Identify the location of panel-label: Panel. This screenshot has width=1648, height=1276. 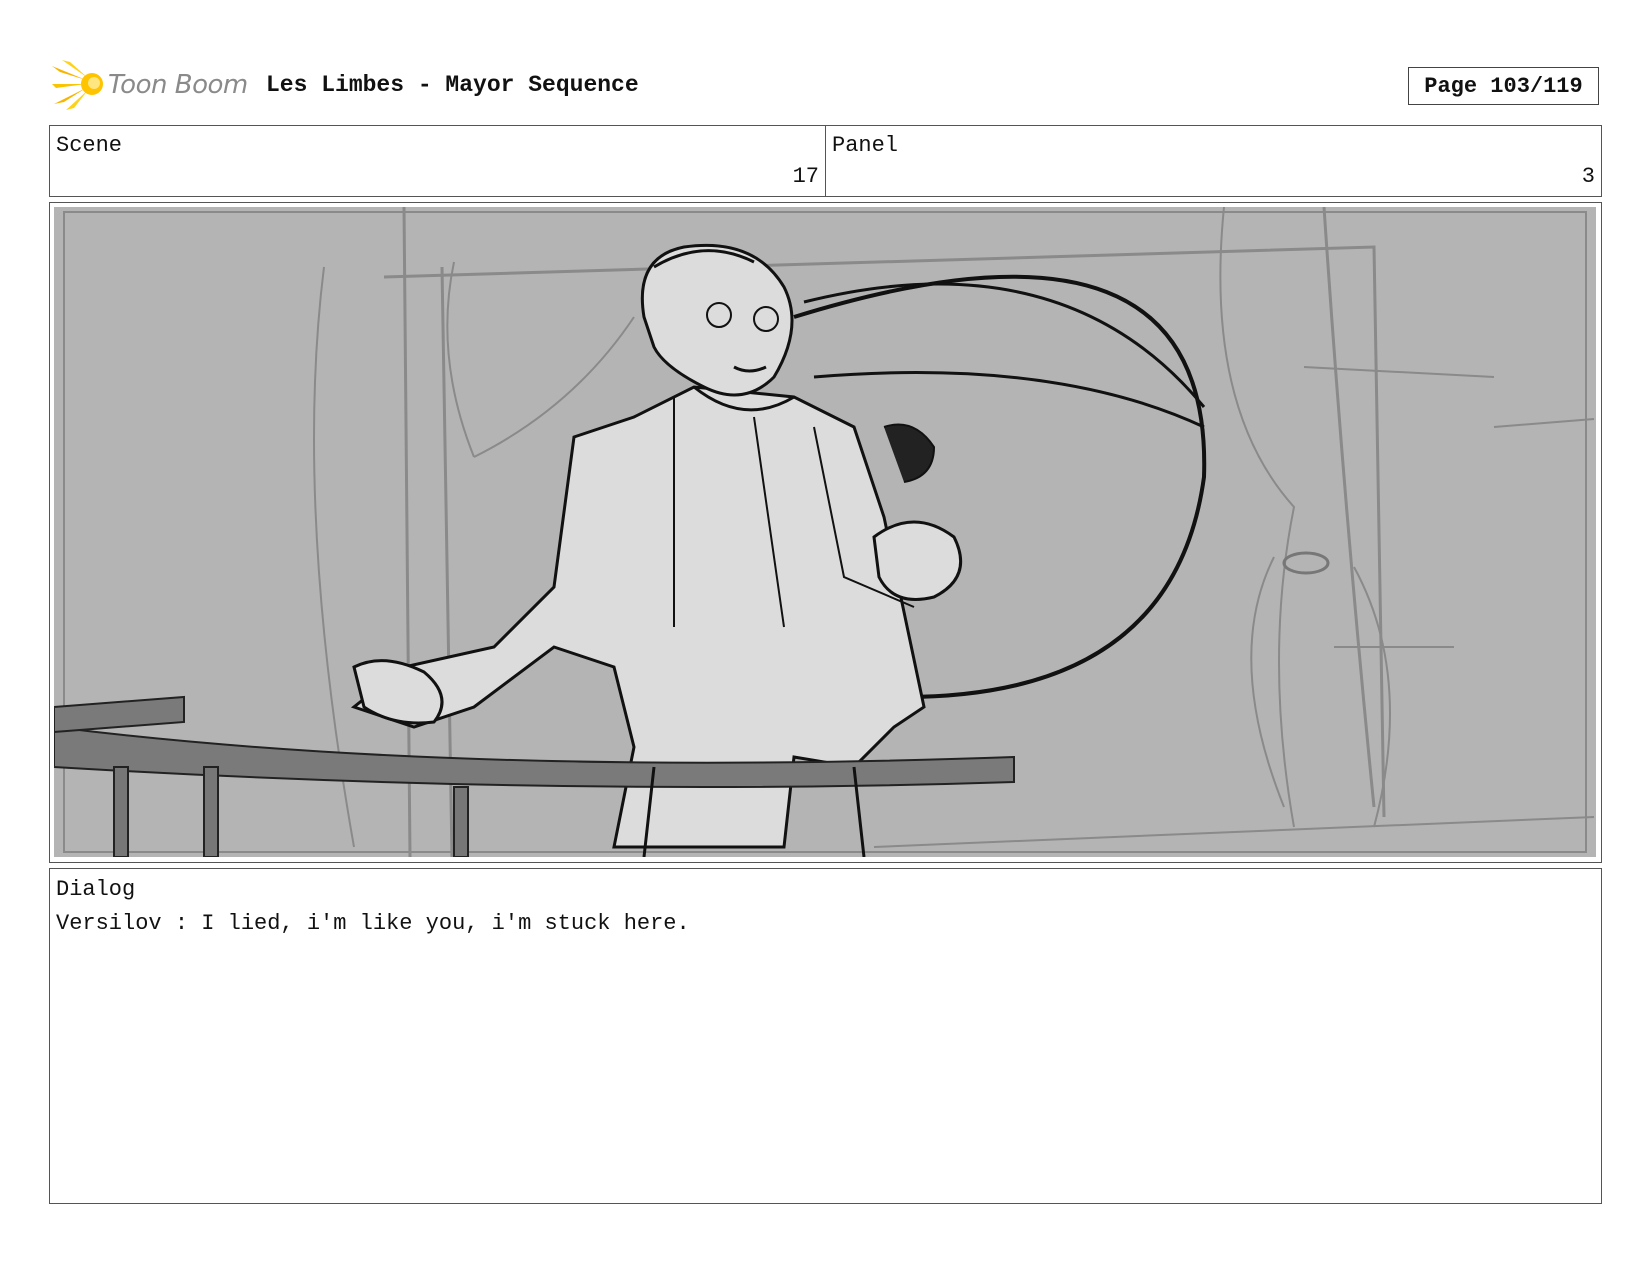
(865, 145).